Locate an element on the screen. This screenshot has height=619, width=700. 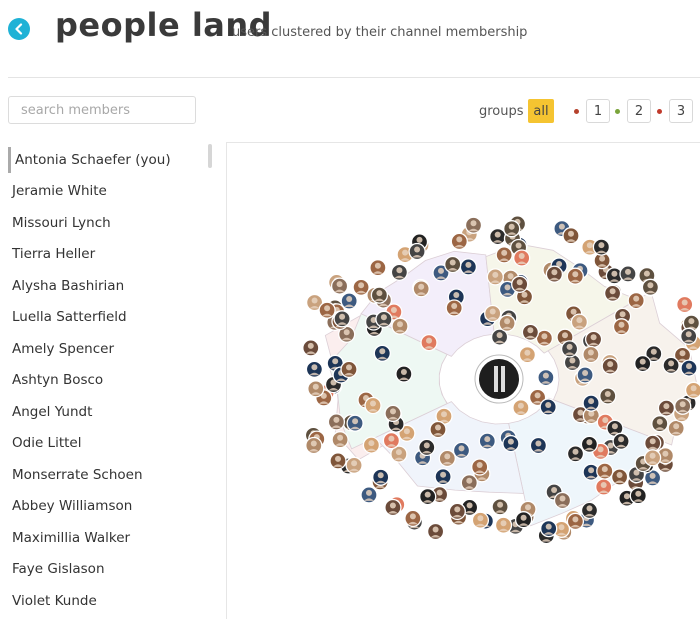
member-item: Missouri Lynch is located at coordinates (61, 223).